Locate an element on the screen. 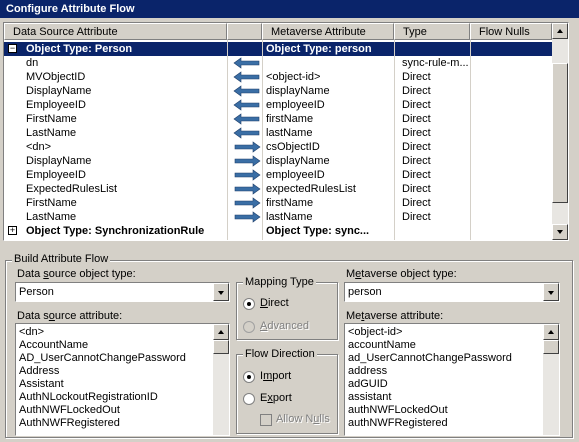 The height and width of the screenshot is (442, 579). export-label: Export is located at coordinates (276, 398).